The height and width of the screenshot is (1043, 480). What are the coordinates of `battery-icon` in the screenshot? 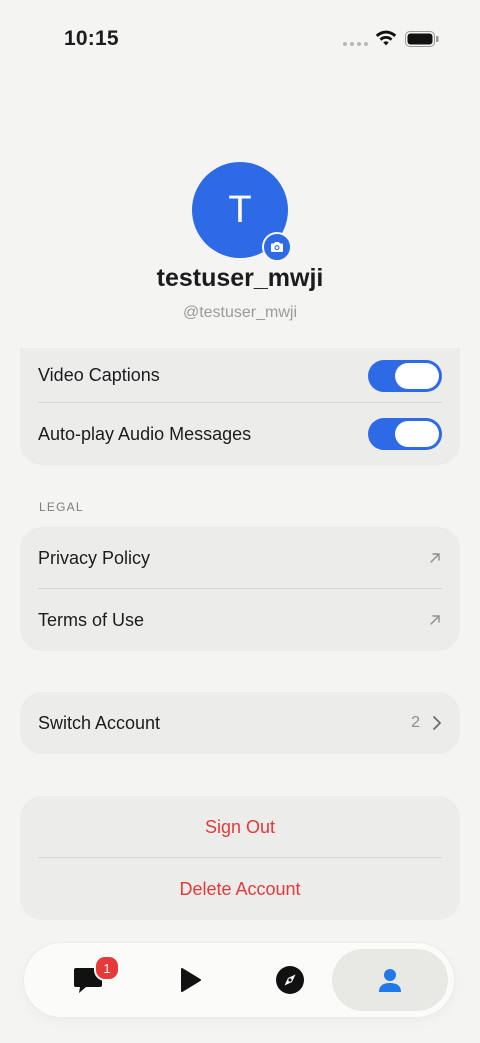 It's located at (422, 39).